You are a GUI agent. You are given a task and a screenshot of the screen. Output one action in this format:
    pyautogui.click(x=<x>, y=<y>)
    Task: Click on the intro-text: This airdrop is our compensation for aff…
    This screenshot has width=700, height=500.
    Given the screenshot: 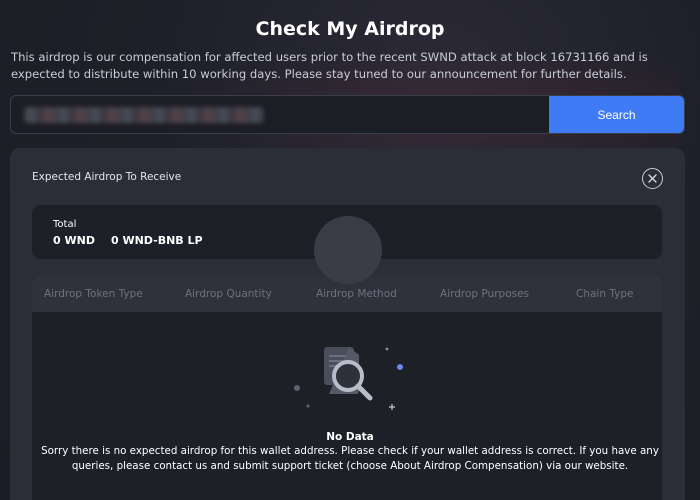 What is the action you would take?
    pyautogui.click(x=329, y=65)
    